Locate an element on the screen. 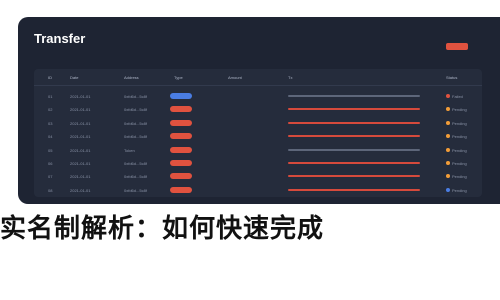 The height and width of the screenshot is (300, 500). window-title: Transfer is located at coordinates (60, 38).